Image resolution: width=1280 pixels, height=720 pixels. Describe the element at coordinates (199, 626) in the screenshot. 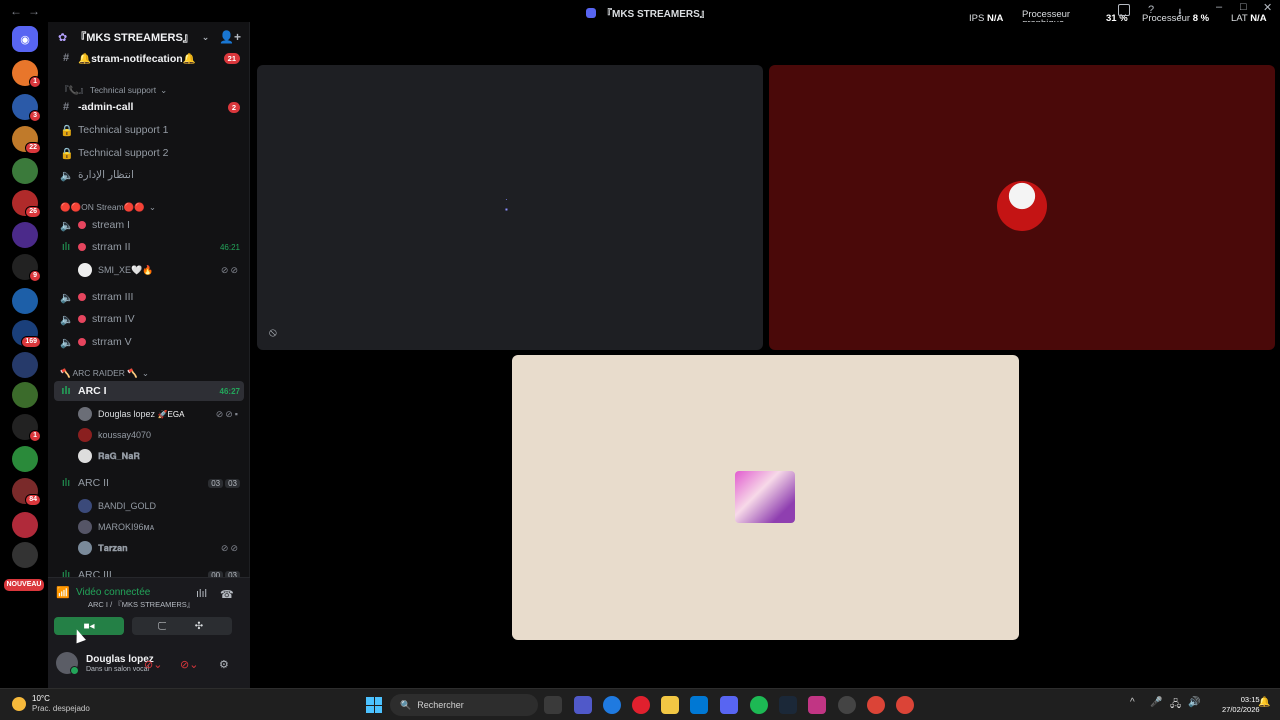

I see `activities-button: ✣` at that location.